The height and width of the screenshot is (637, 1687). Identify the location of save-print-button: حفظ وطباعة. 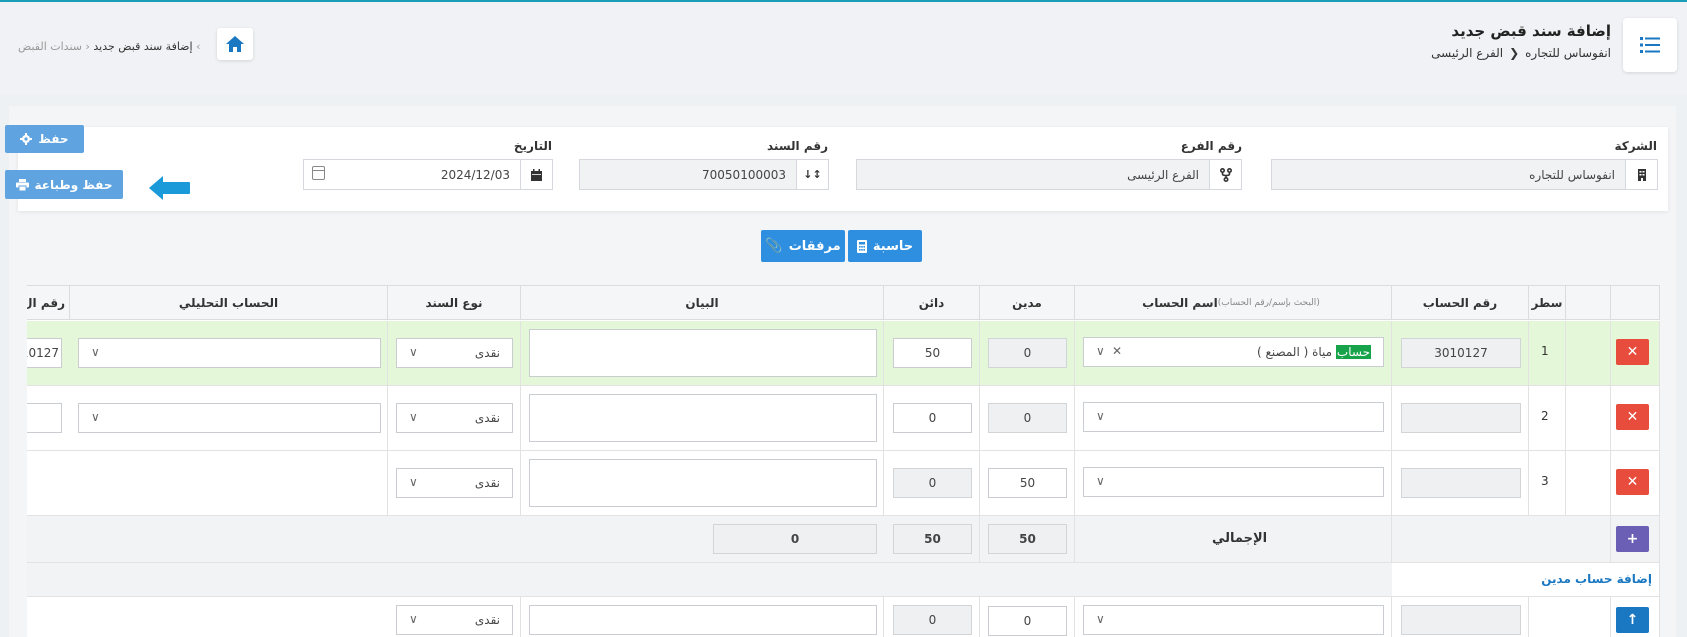
(64, 184).